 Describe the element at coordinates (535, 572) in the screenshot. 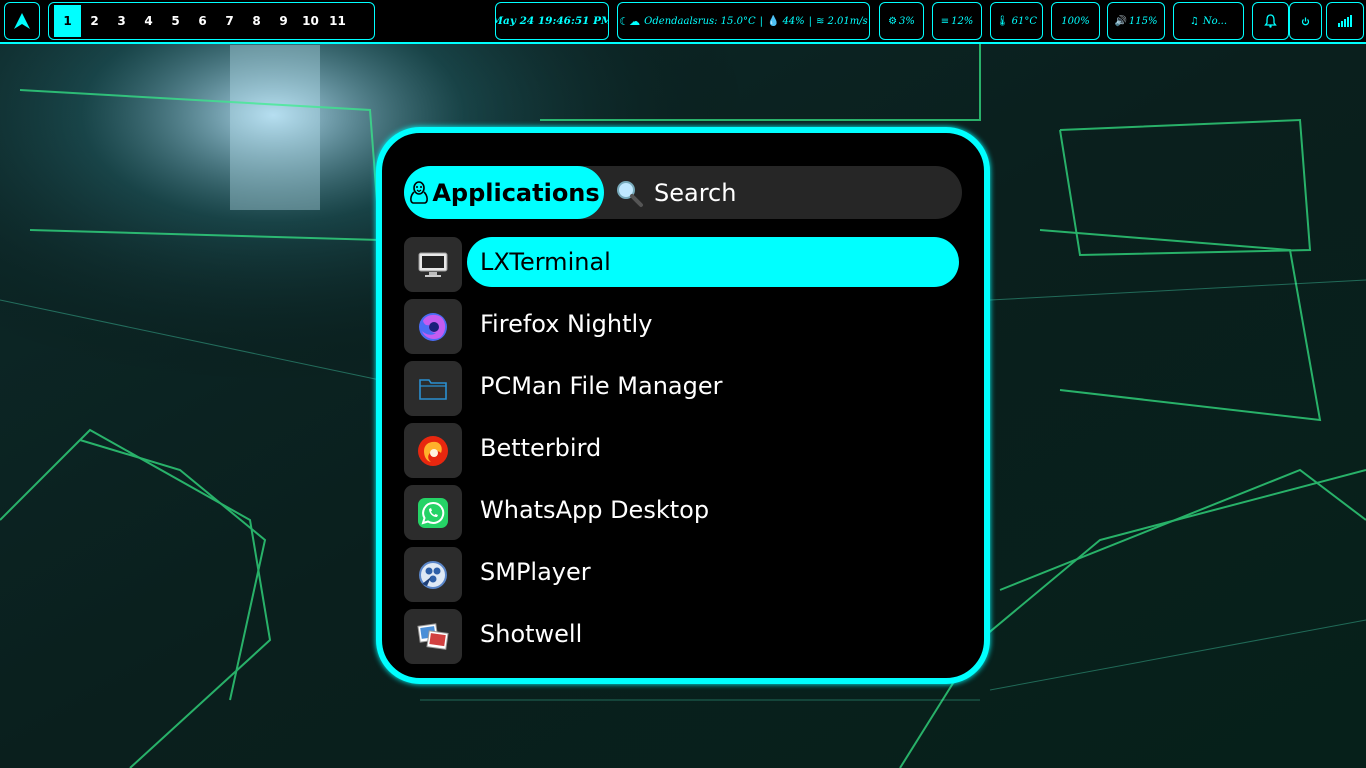

I see `app-label: SMPlayer` at that location.